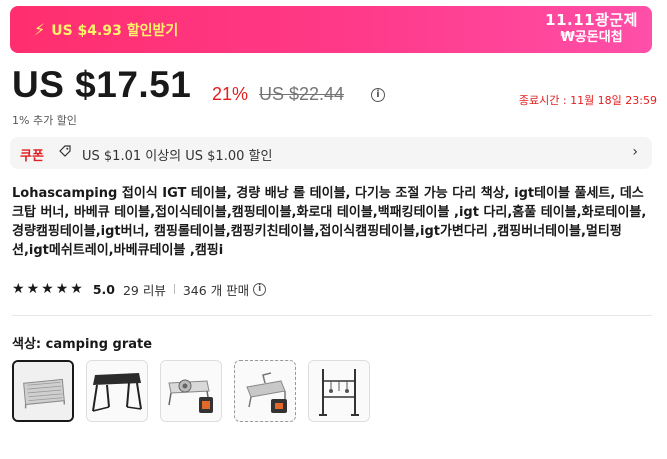  I want to click on variant-options, so click(191, 391).